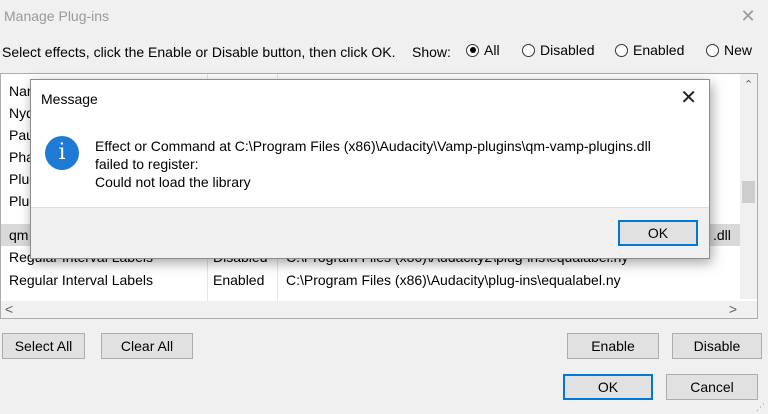 This screenshot has width=768, height=414. Describe the element at coordinates (472, 50) in the screenshot. I see `radio-all-indicator` at that location.